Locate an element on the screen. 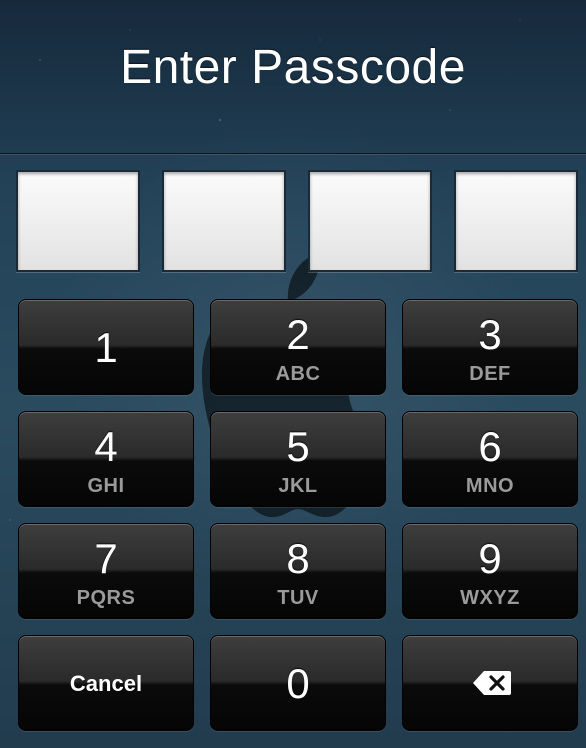 This screenshot has height=748, width=586. cancel-label: Cancel is located at coordinates (106, 683).